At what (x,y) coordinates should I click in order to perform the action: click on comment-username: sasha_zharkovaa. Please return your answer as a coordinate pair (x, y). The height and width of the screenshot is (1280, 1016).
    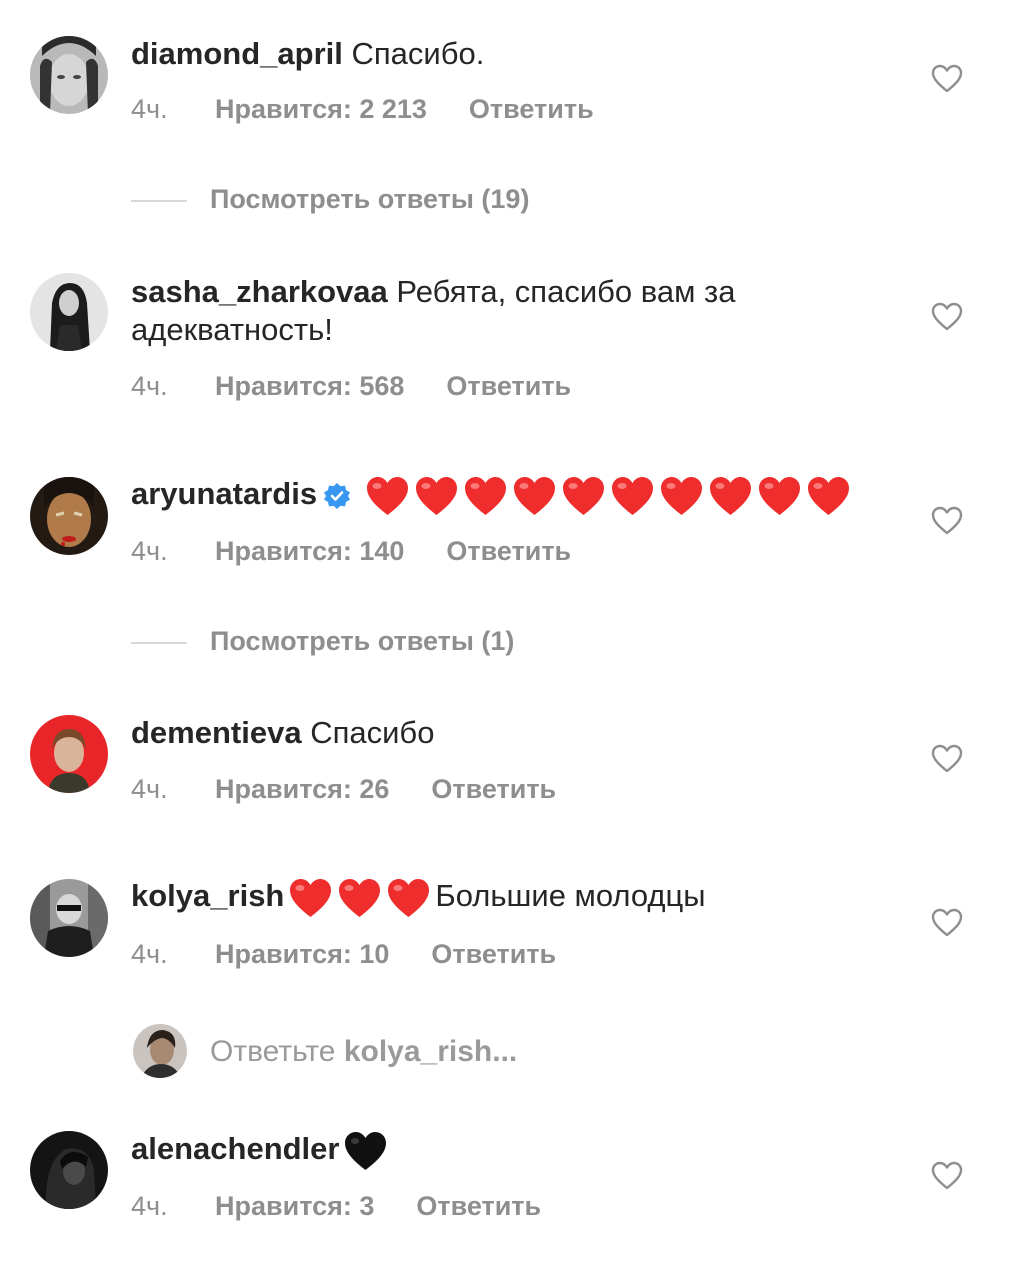
    Looking at the image, I should click on (259, 291).